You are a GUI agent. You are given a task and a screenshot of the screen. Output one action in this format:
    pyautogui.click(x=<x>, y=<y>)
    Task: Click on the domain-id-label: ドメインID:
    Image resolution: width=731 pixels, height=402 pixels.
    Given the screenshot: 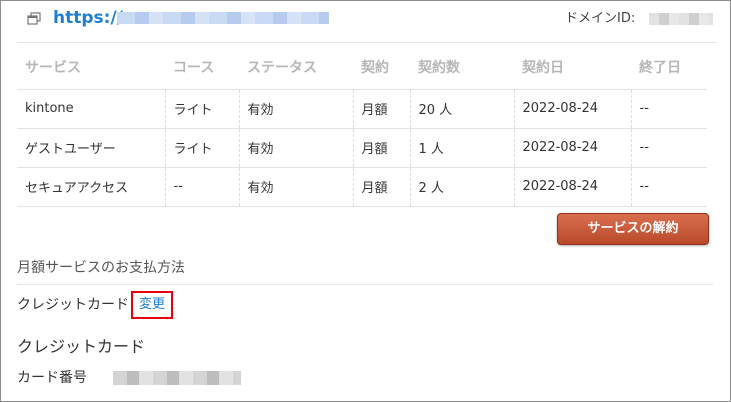 What is the action you would take?
    pyautogui.click(x=600, y=18)
    